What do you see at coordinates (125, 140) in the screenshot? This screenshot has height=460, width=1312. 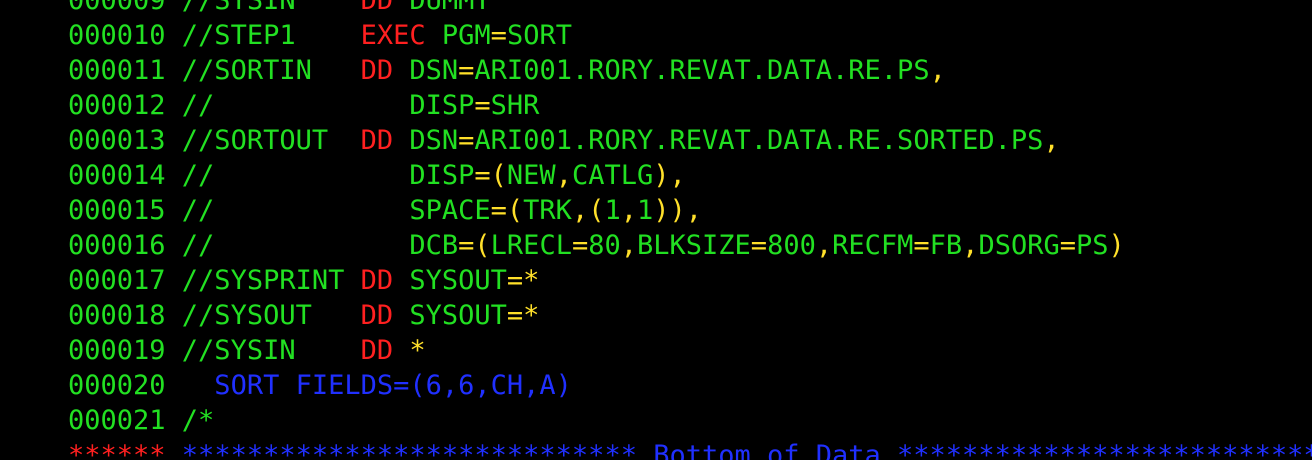 I see `line-number: 000013` at bounding box center [125, 140].